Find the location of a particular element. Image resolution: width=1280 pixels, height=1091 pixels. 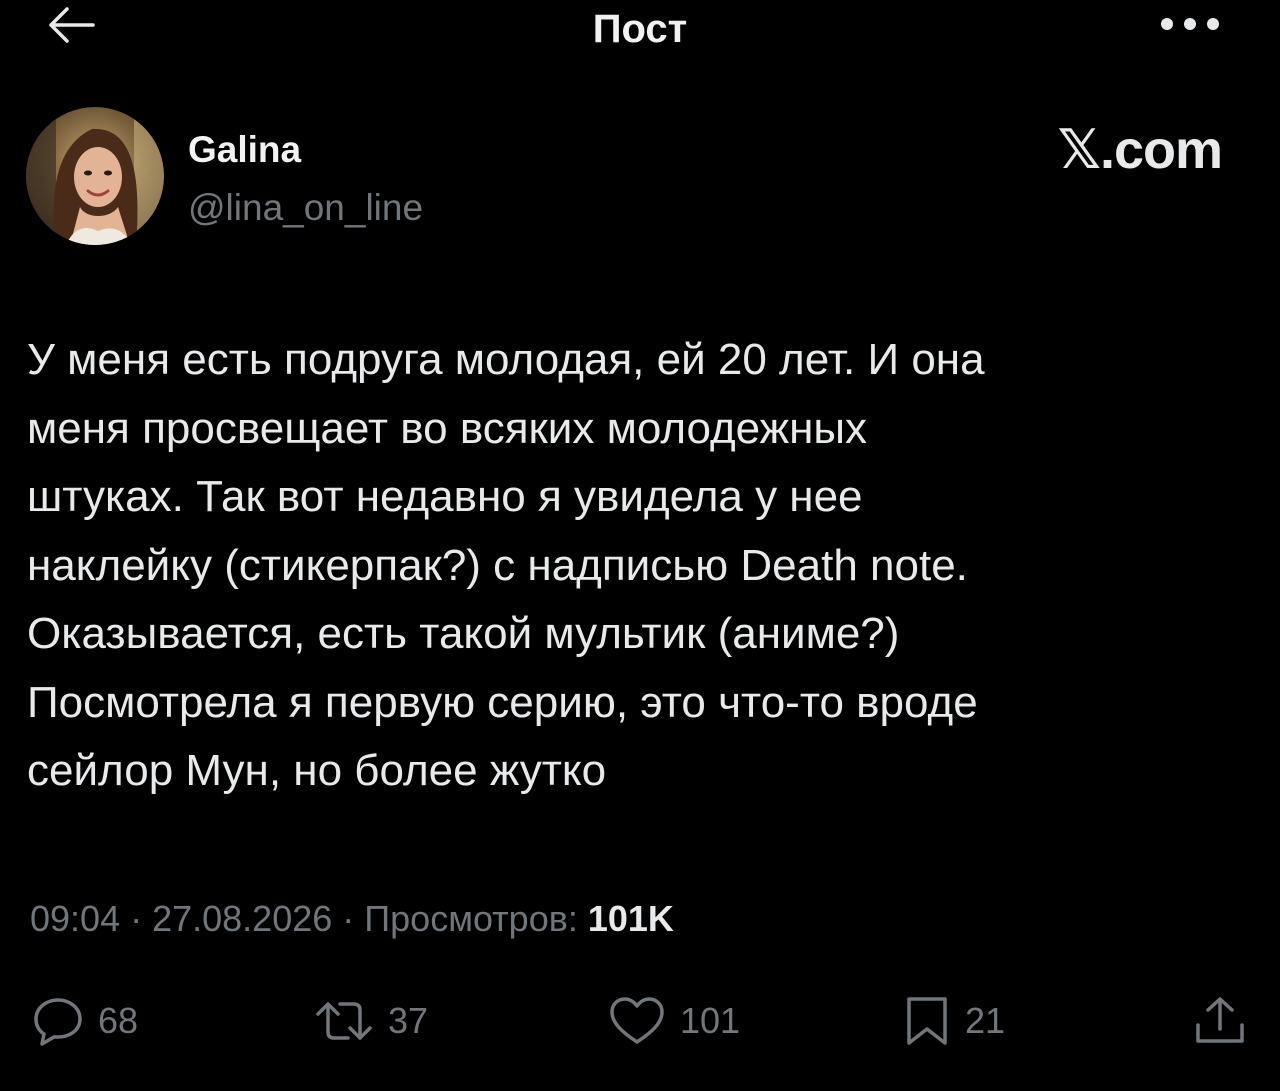

reply-button: 68 is located at coordinates (85, 1021).